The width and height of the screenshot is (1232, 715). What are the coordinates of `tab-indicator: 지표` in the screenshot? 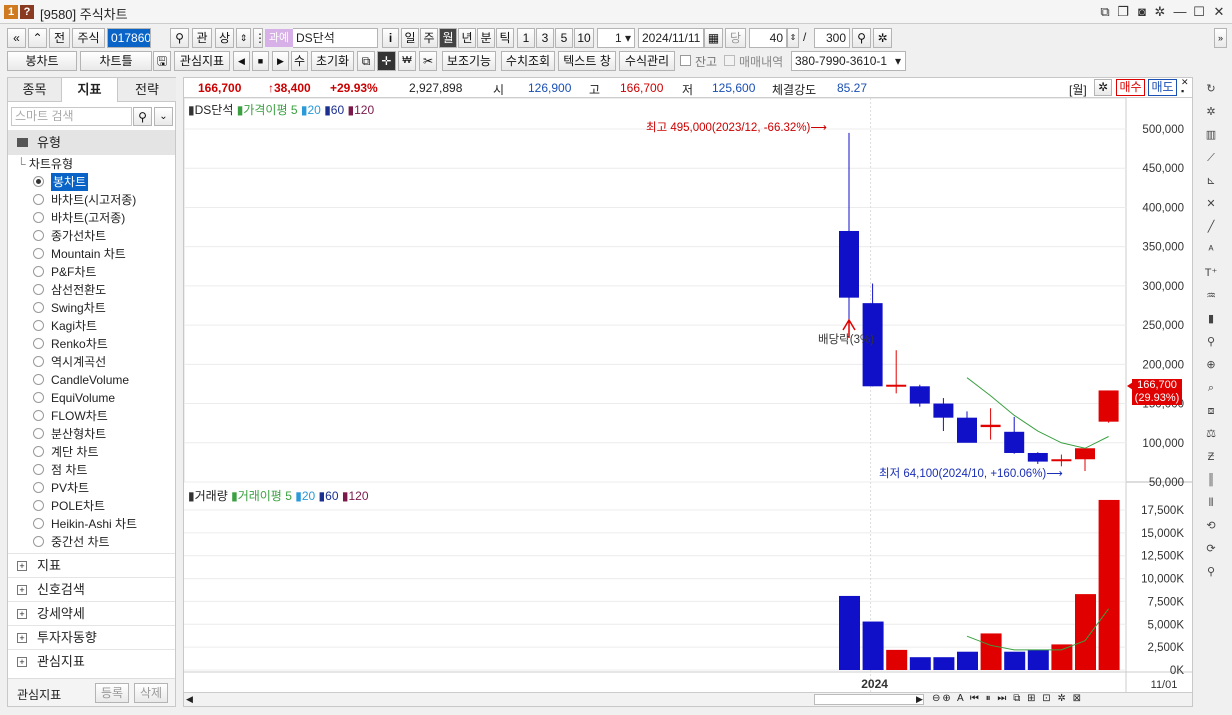 It's located at (90, 90).